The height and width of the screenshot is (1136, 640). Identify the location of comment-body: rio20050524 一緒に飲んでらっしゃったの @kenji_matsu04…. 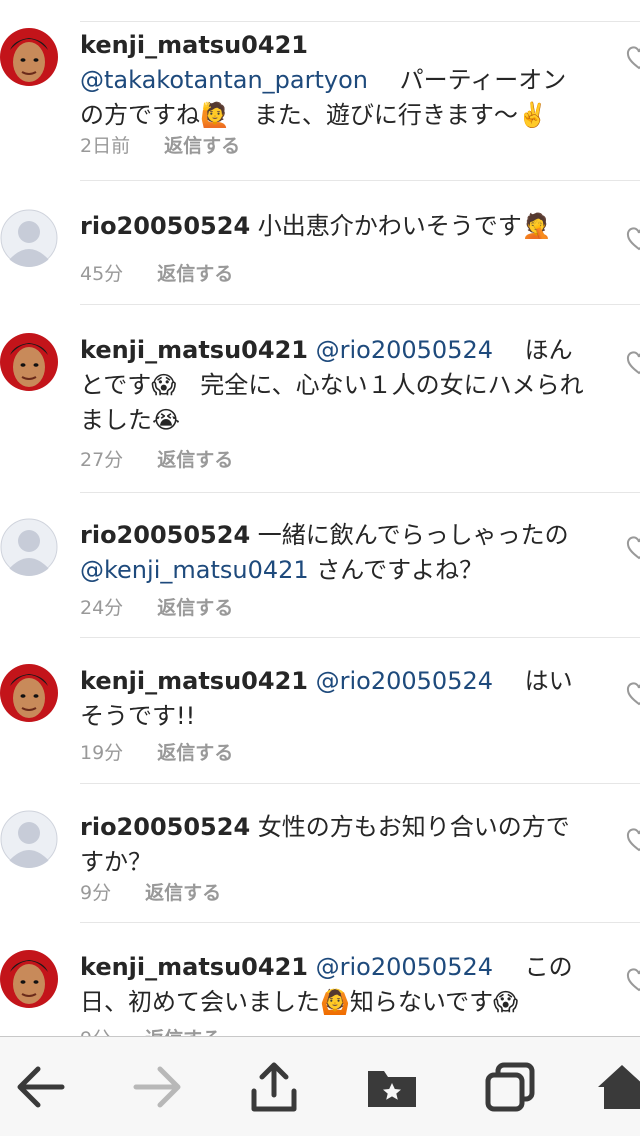
(335, 553).